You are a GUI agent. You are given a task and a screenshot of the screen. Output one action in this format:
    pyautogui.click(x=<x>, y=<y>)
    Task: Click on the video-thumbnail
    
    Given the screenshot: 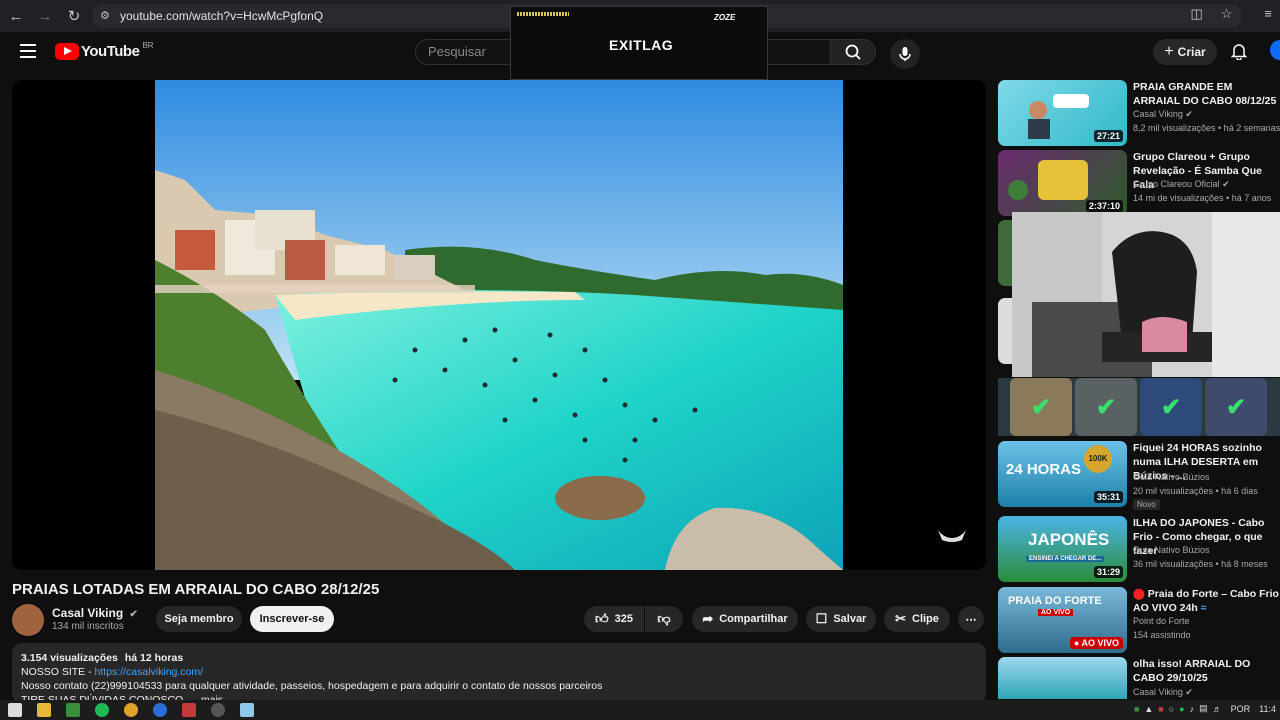 What is the action you would take?
    pyautogui.click(x=1062, y=678)
    